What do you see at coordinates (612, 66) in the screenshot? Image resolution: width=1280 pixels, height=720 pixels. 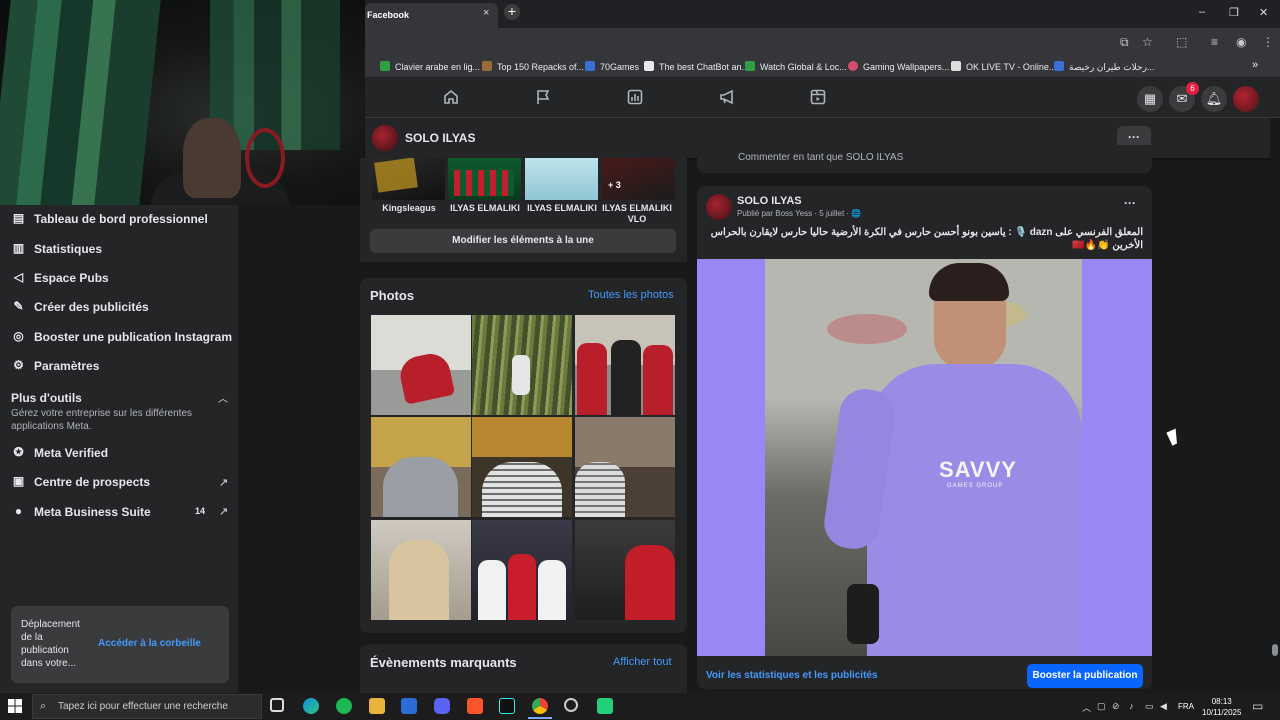 I see `bookmark-item: 70Games` at bounding box center [612, 66].